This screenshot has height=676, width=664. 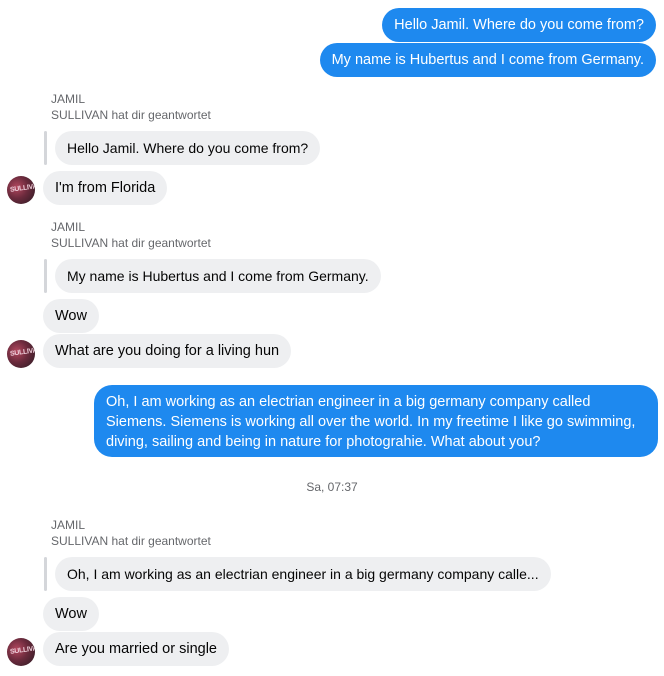 What do you see at coordinates (105, 188) in the screenshot?
I see `incoming-message: I'm from Florida` at bounding box center [105, 188].